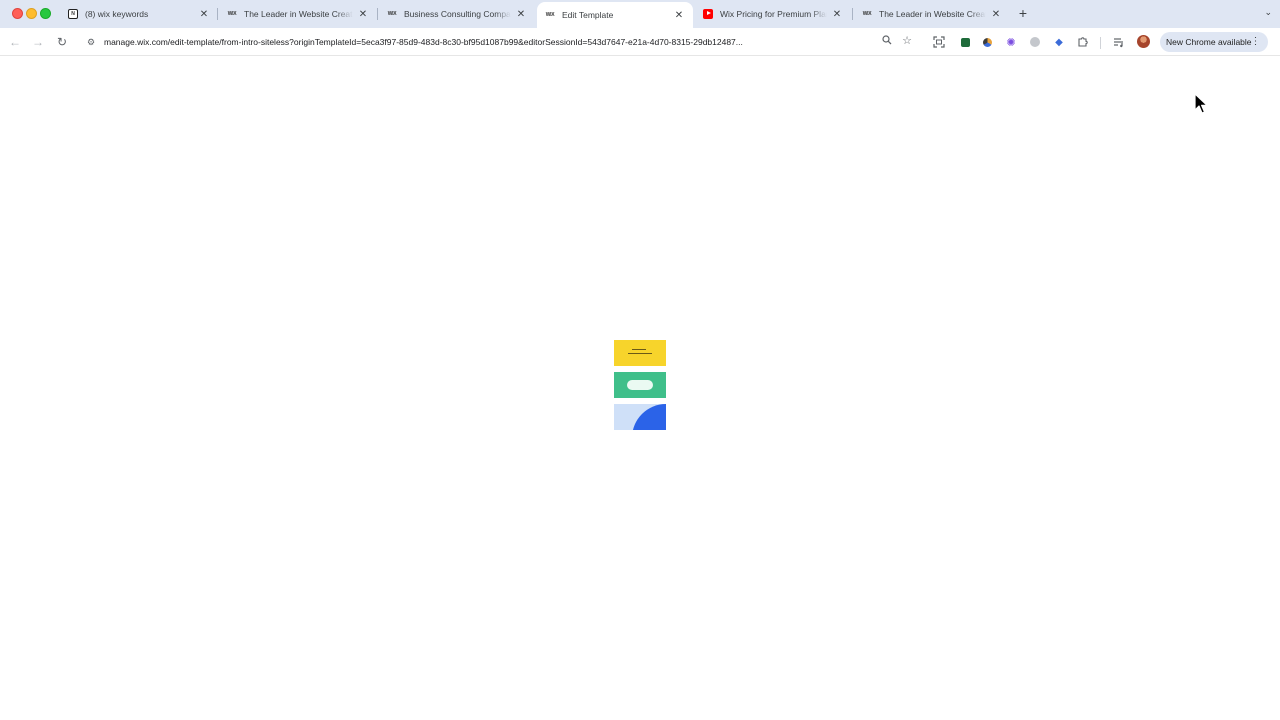  I want to click on loader-button-block, so click(640, 385).